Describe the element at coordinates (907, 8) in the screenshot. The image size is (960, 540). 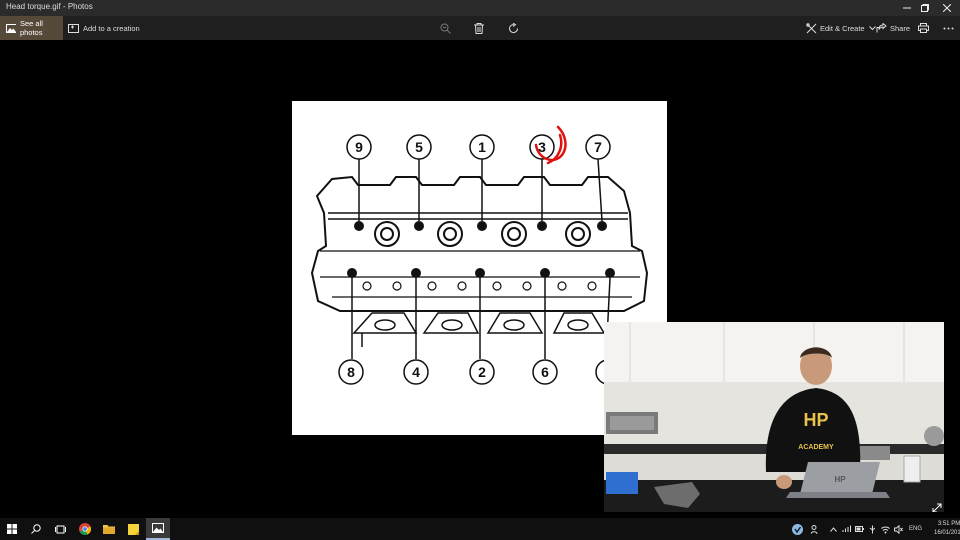
I see `minimize-icon` at that location.